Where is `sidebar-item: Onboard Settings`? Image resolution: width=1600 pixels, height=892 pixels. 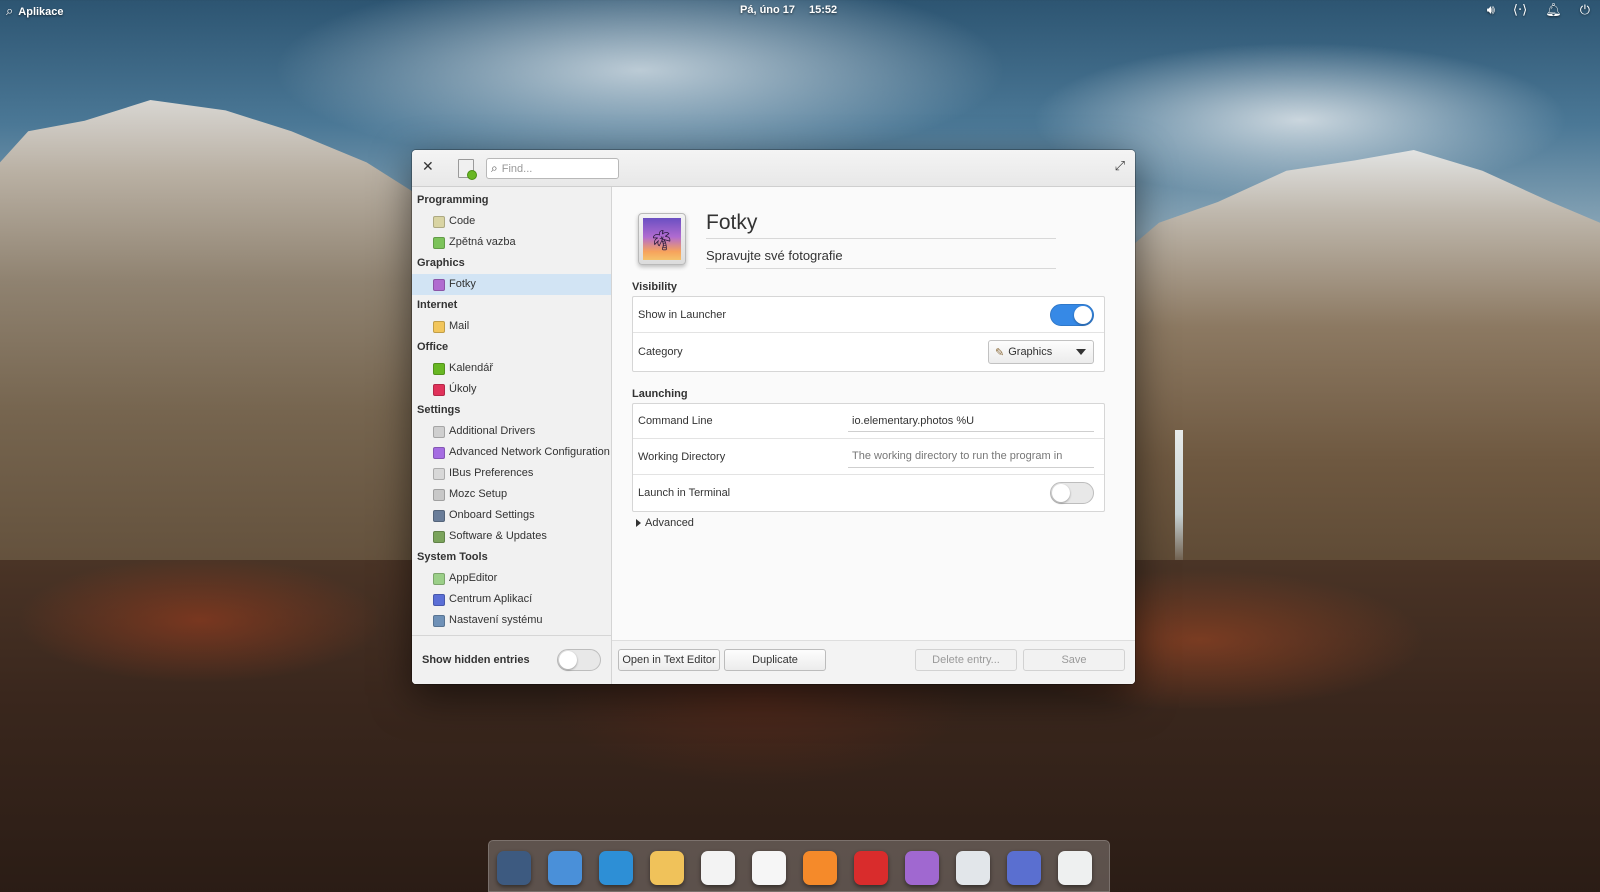 sidebar-item: Onboard Settings is located at coordinates (511, 515).